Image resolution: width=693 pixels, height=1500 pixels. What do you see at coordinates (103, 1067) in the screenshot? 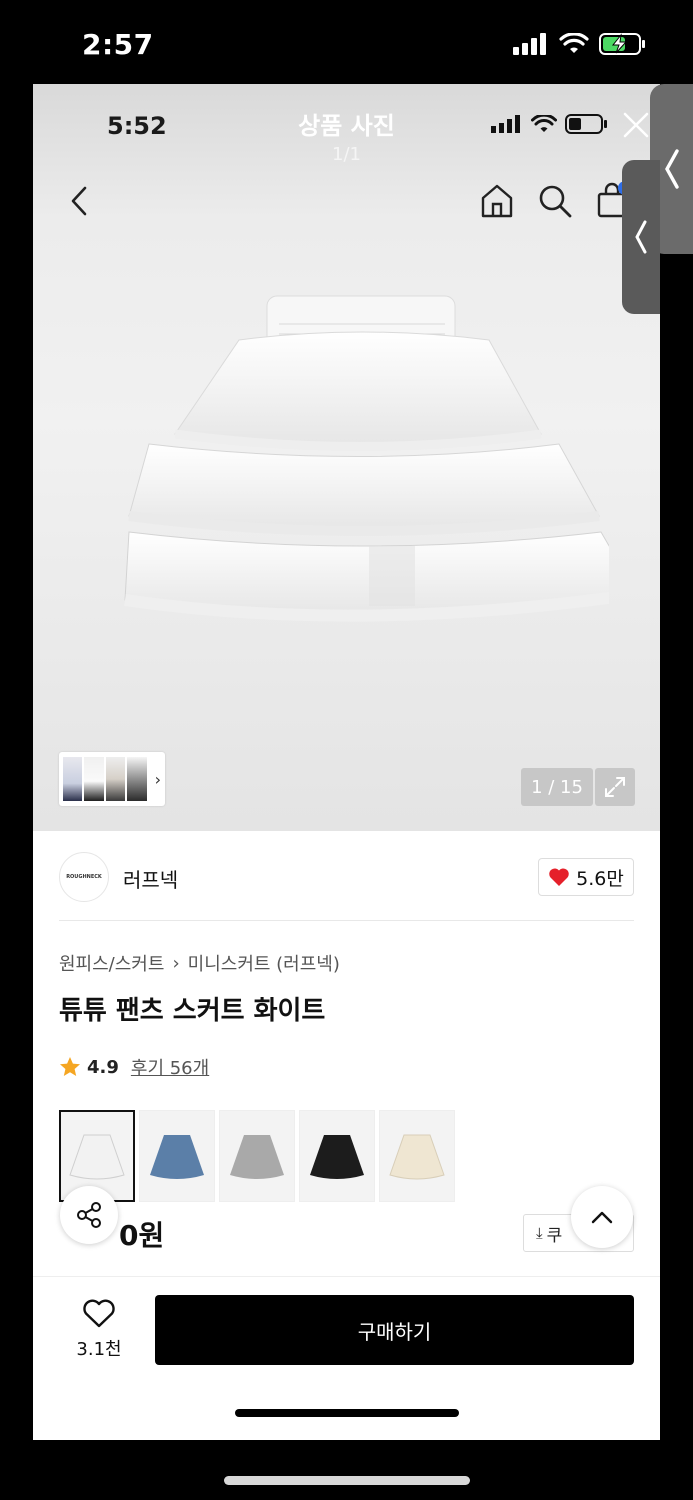
I see `rating-value: 4.9` at bounding box center [103, 1067].